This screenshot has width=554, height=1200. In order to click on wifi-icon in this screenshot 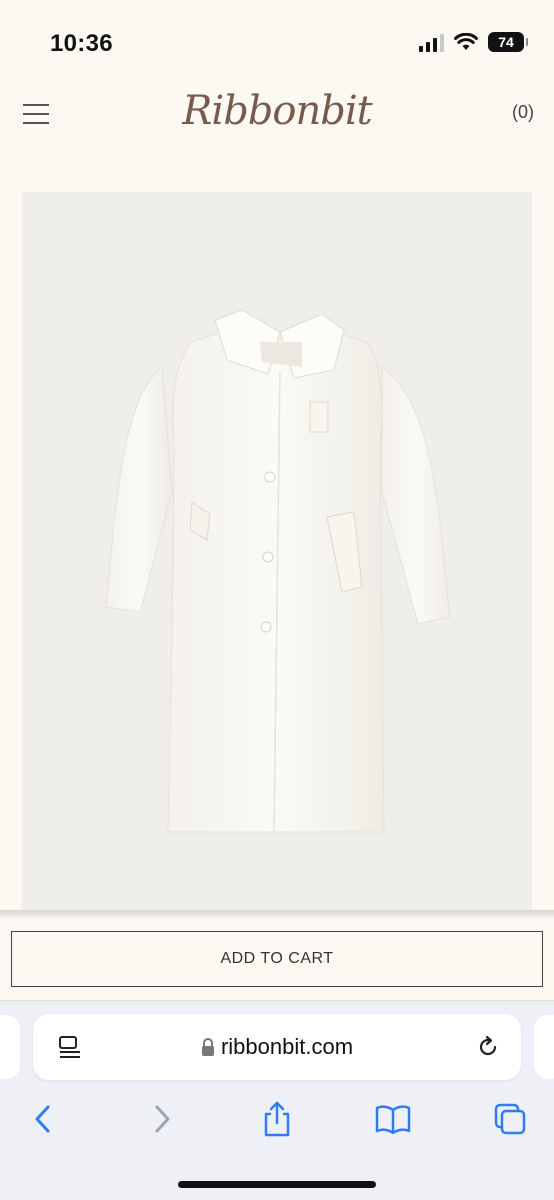, I will do `click(466, 41)`.